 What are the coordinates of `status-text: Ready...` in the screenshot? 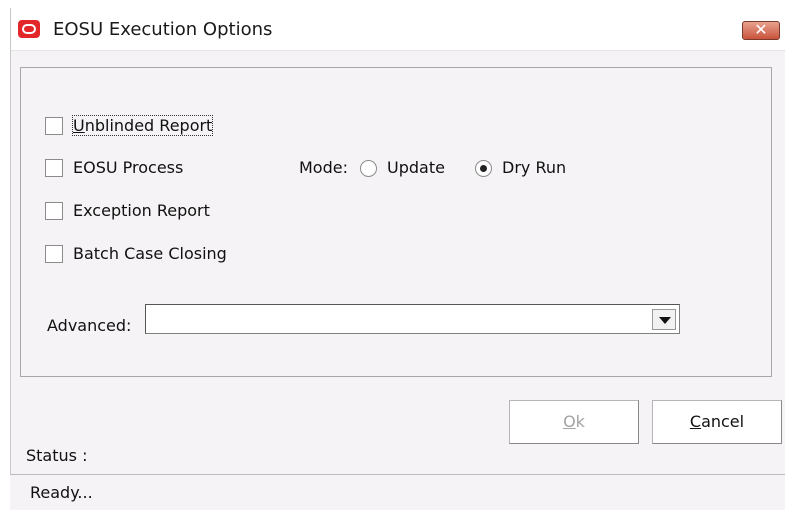 It's located at (61, 492).